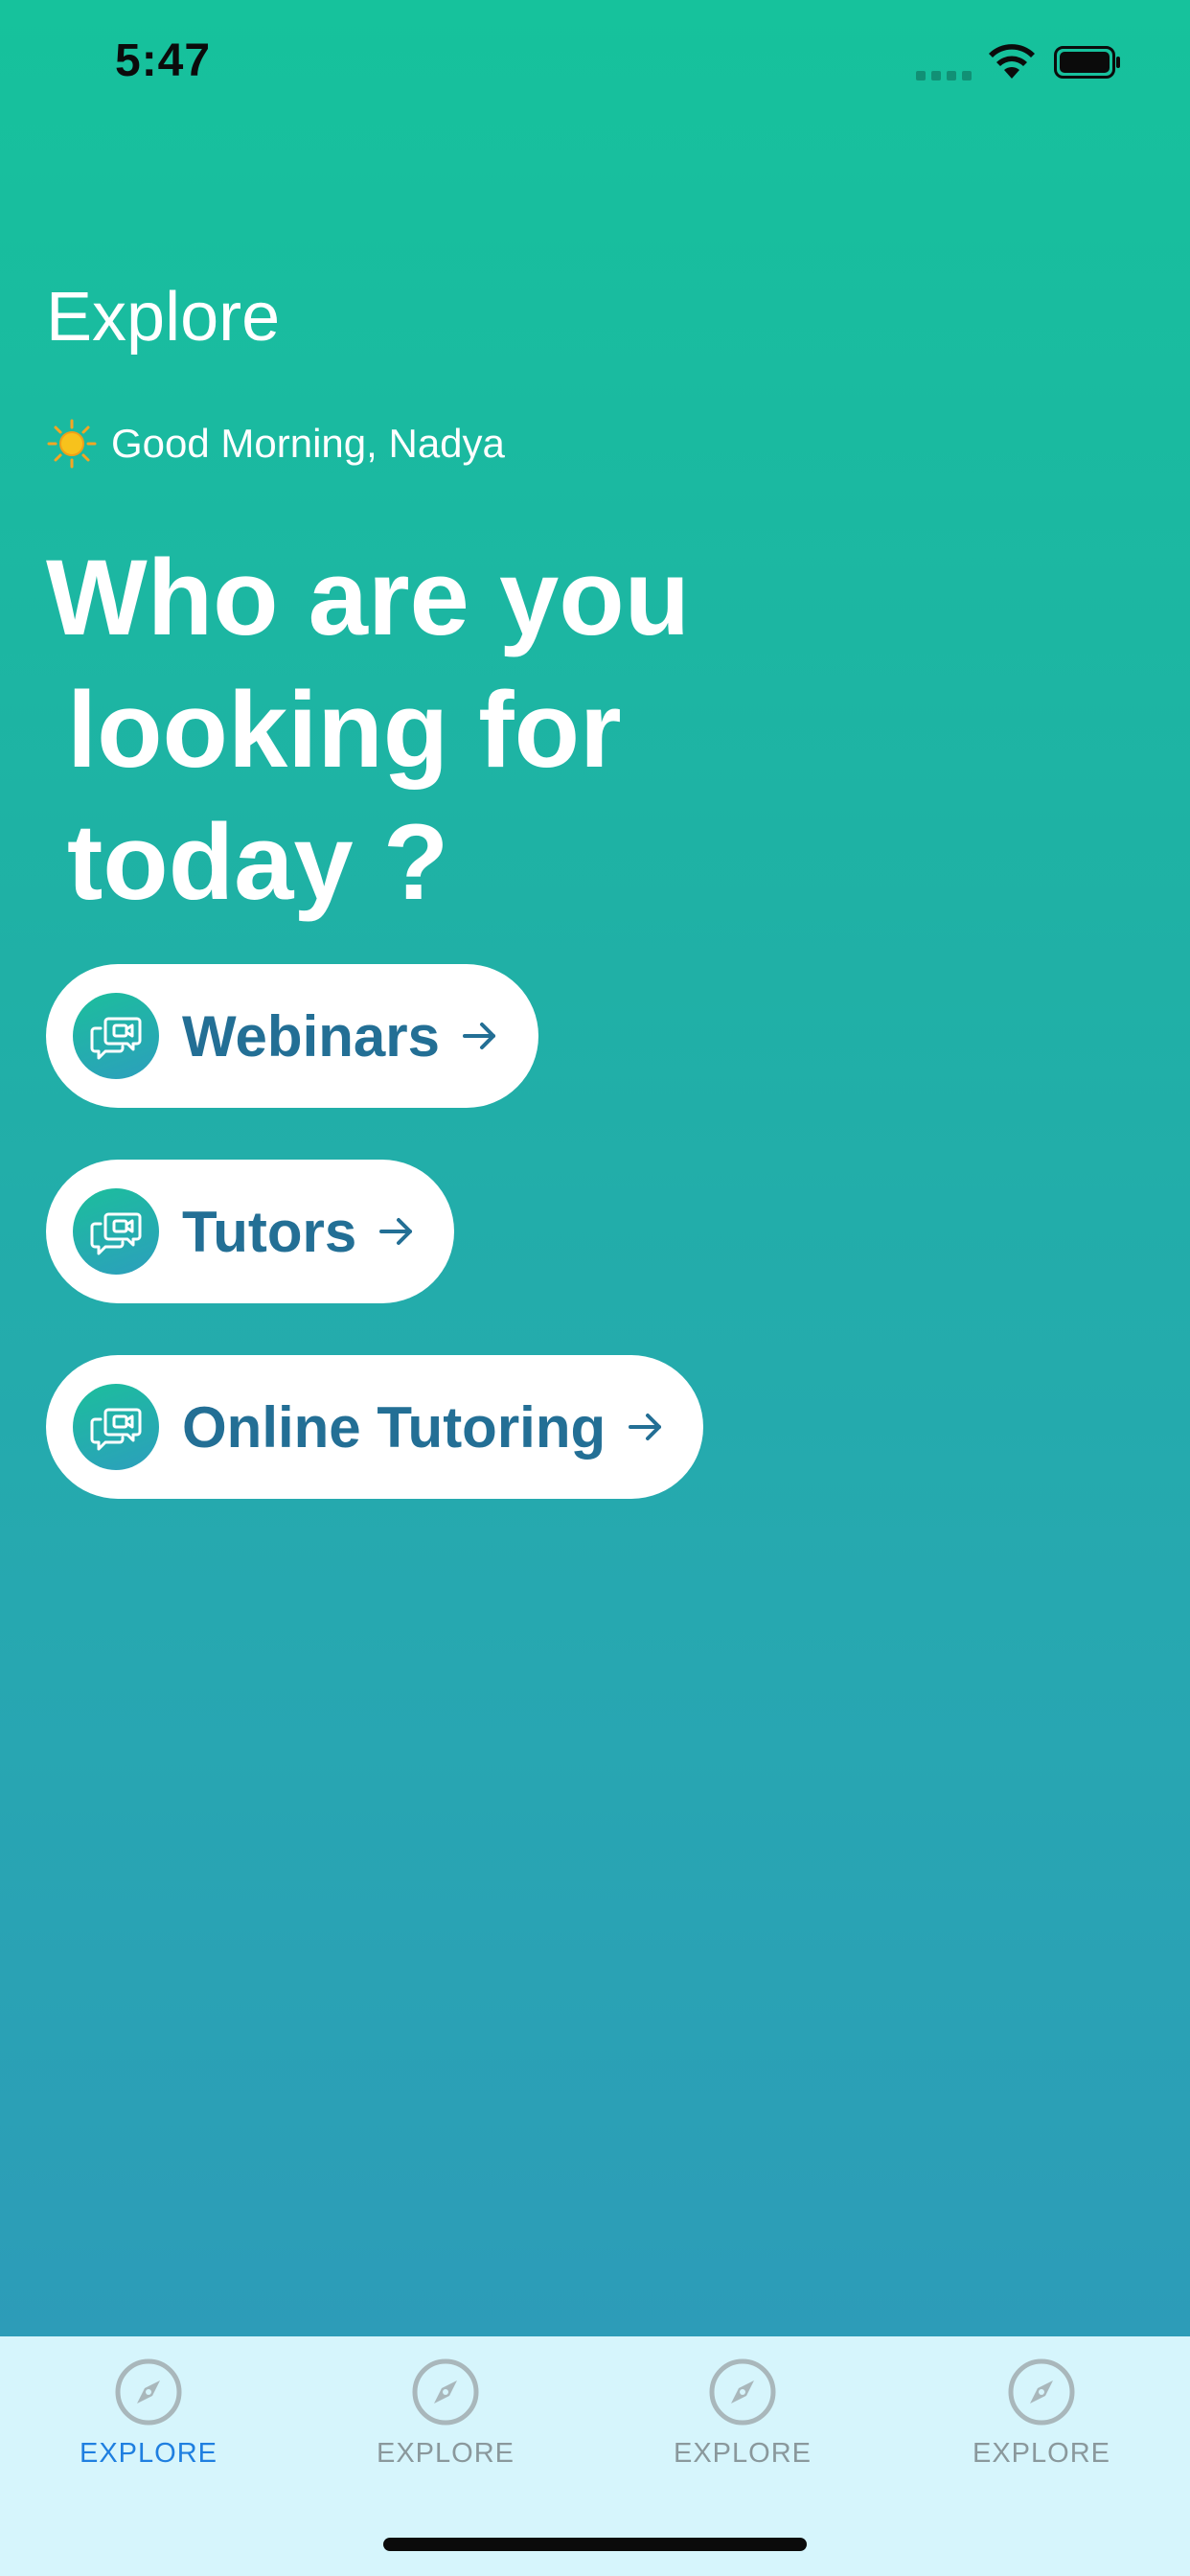 This screenshot has width=1190, height=2576. What do you see at coordinates (163, 317) in the screenshot?
I see `page-title: Explore` at bounding box center [163, 317].